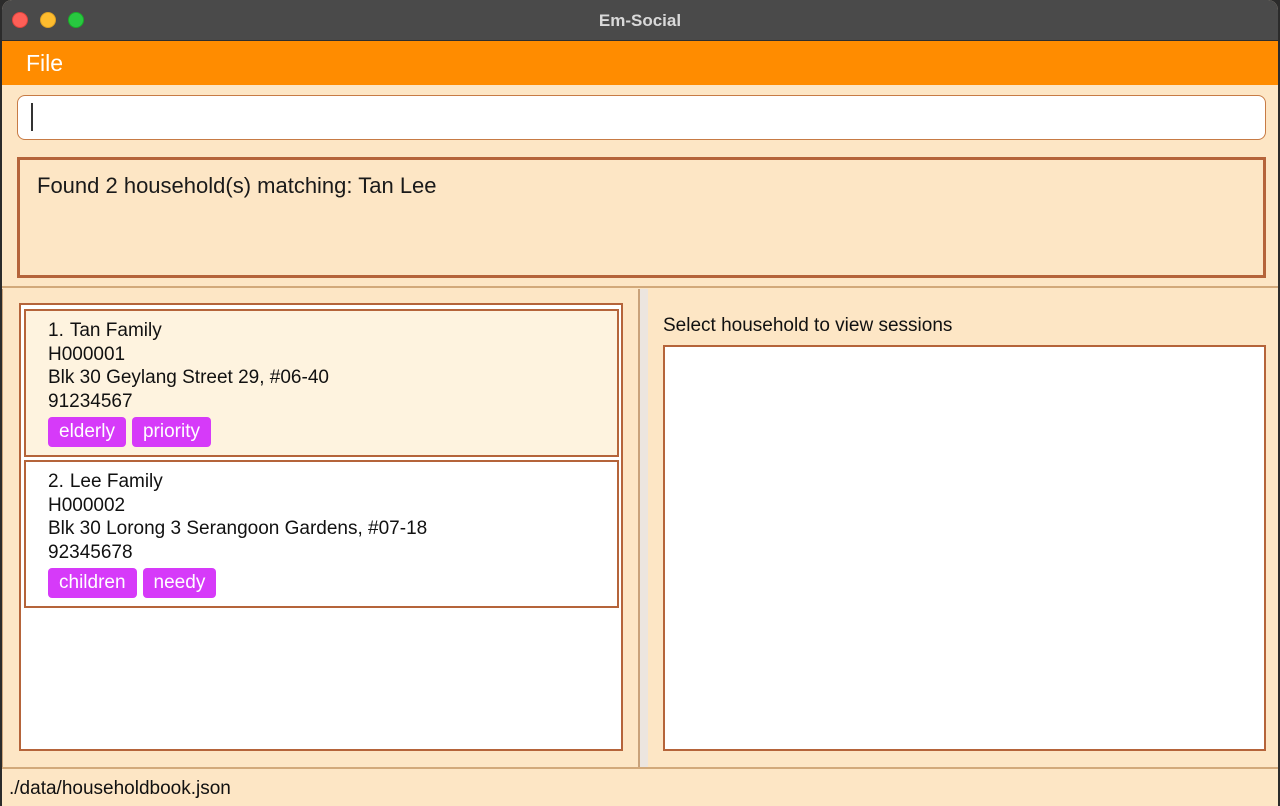 The width and height of the screenshot is (1280, 806). What do you see at coordinates (92, 583) in the screenshot?
I see `tag-badge: children` at bounding box center [92, 583].